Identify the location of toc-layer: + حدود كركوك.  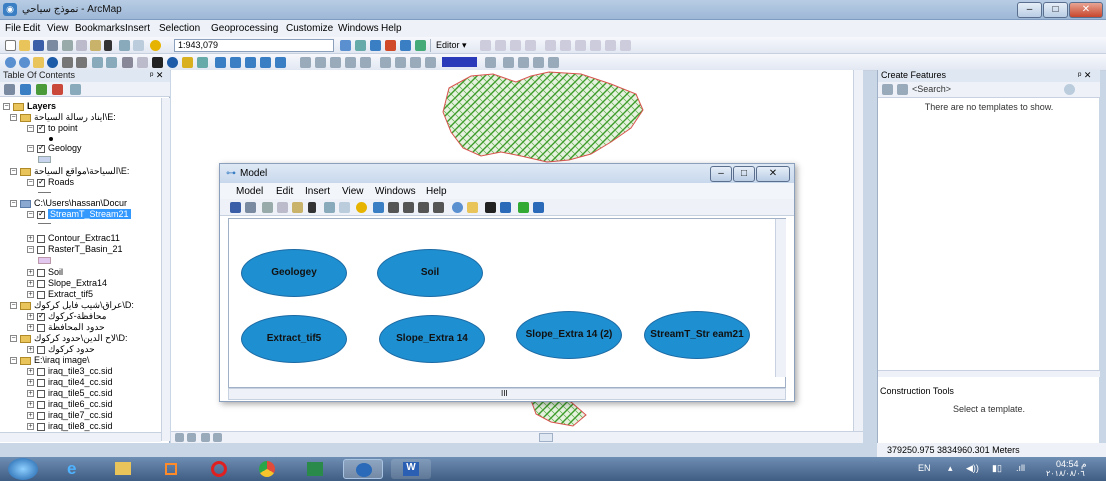
(61, 349).